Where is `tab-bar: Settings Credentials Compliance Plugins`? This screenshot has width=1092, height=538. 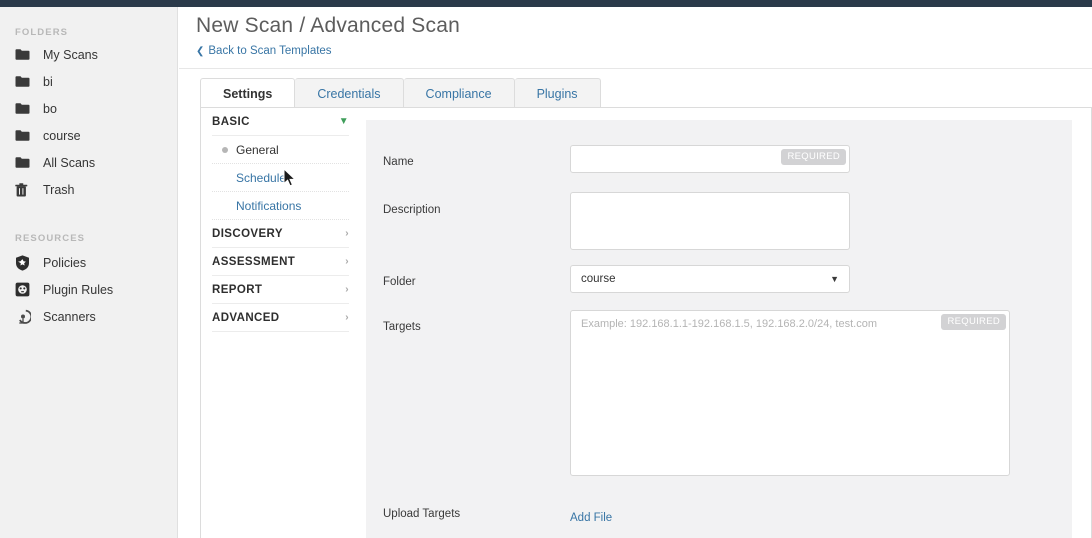 tab-bar: Settings Credentials Compliance Plugins is located at coordinates (400, 93).